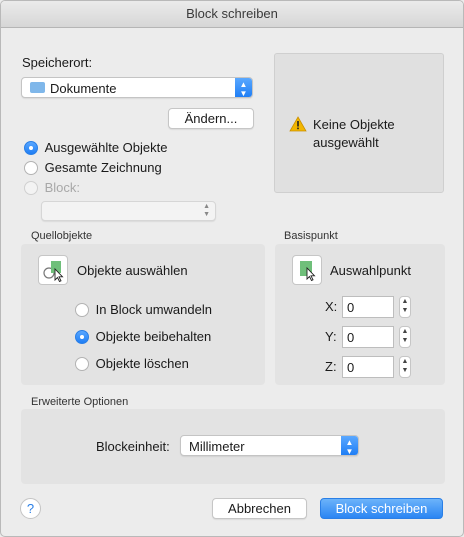 Image resolution: width=464 pixels, height=537 pixels. What do you see at coordinates (381, 508) in the screenshot?
I see `write-block-button: Block schreiben` at bounding box center [381, 508].